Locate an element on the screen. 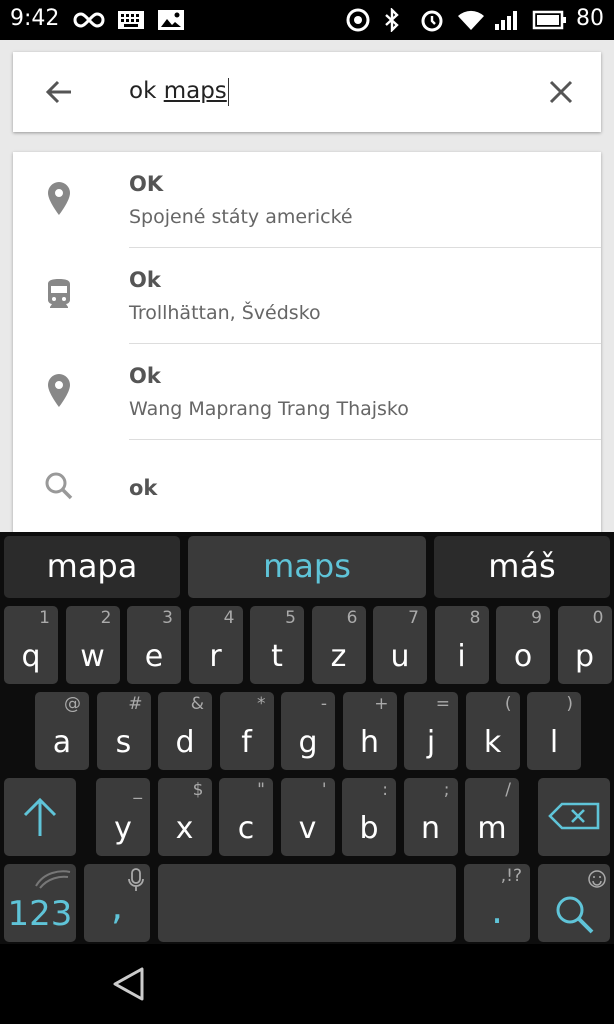  suggestion-title: OK is located at coordinates (146, 184).